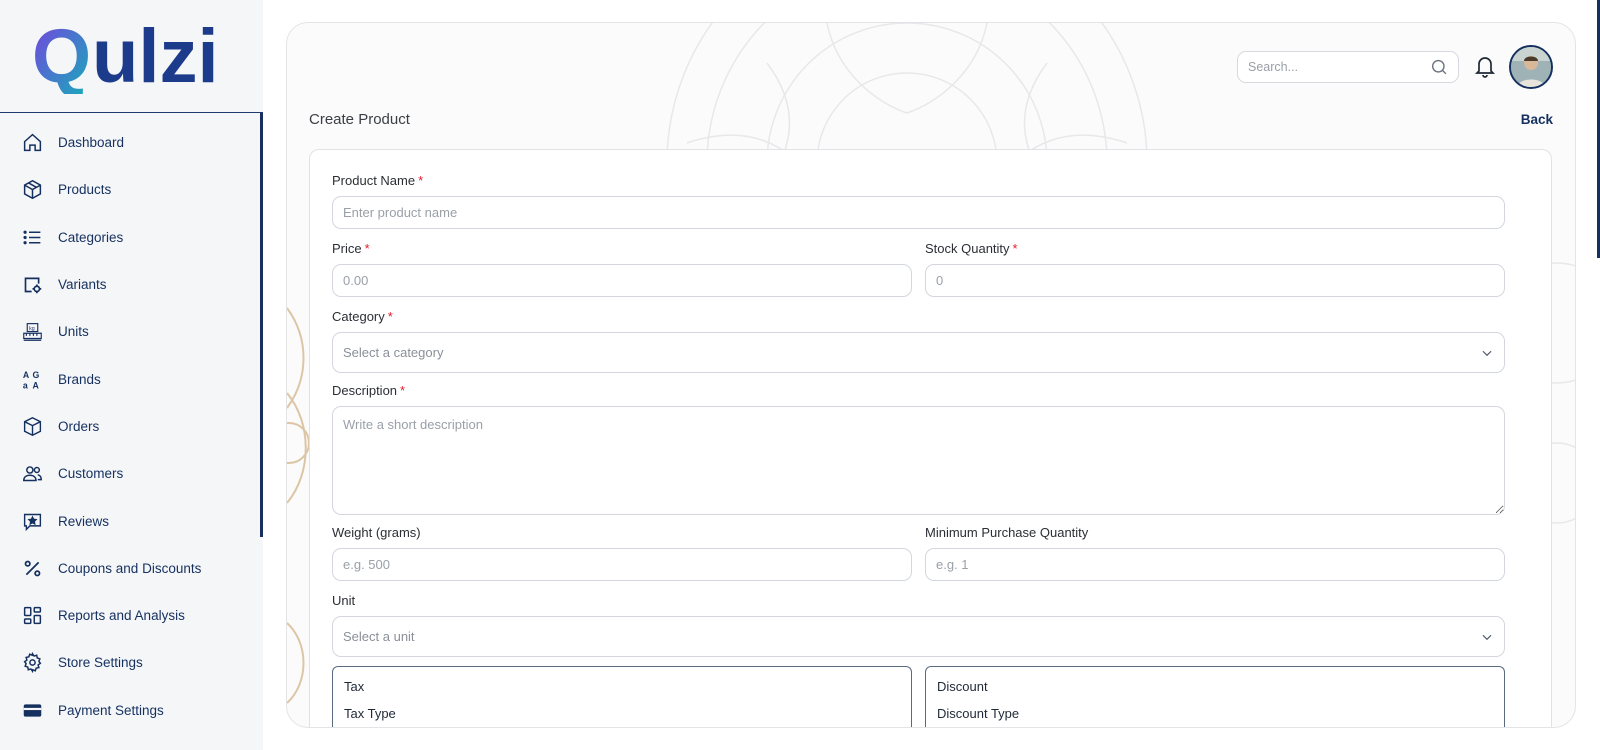 The width and height of the screenshot is (1600, 750). Describe the element at coordinates (131, 237) in the screenshot. I see `sidebar-item-categories: Categories` at that location.